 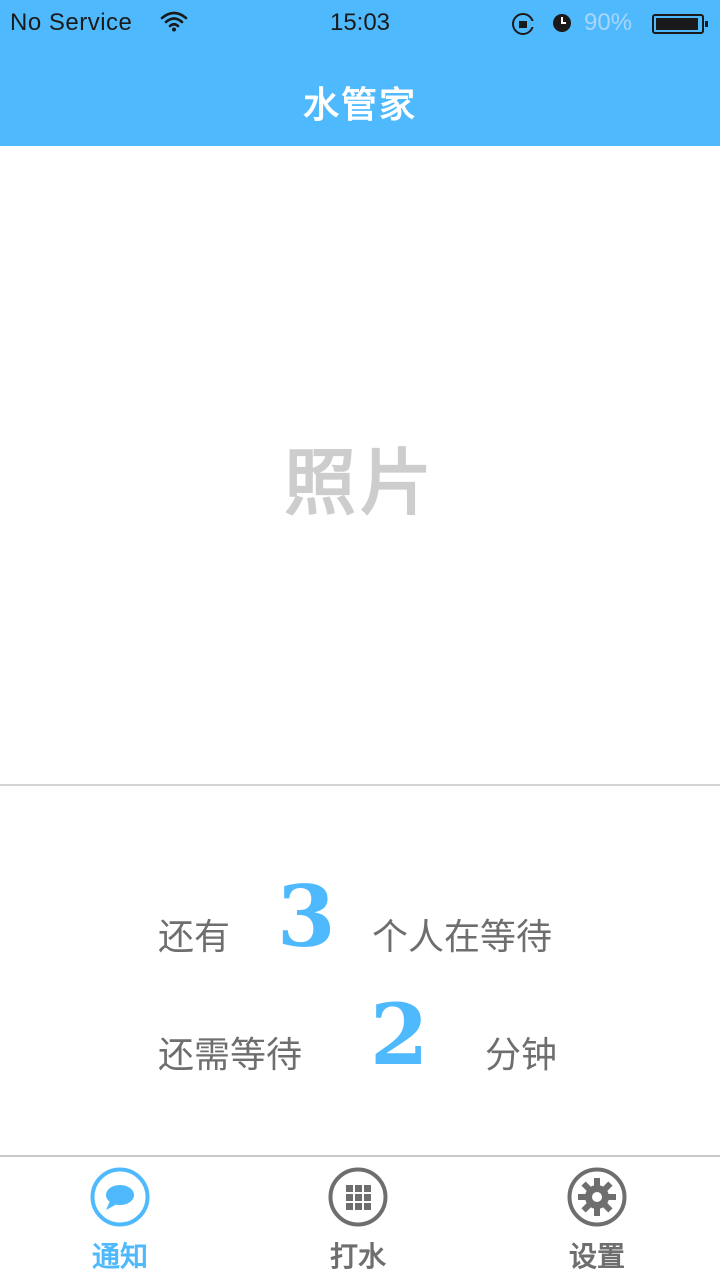 I want to click on status-bar: No Service 15:03 90%, so click(x=360, y=24).